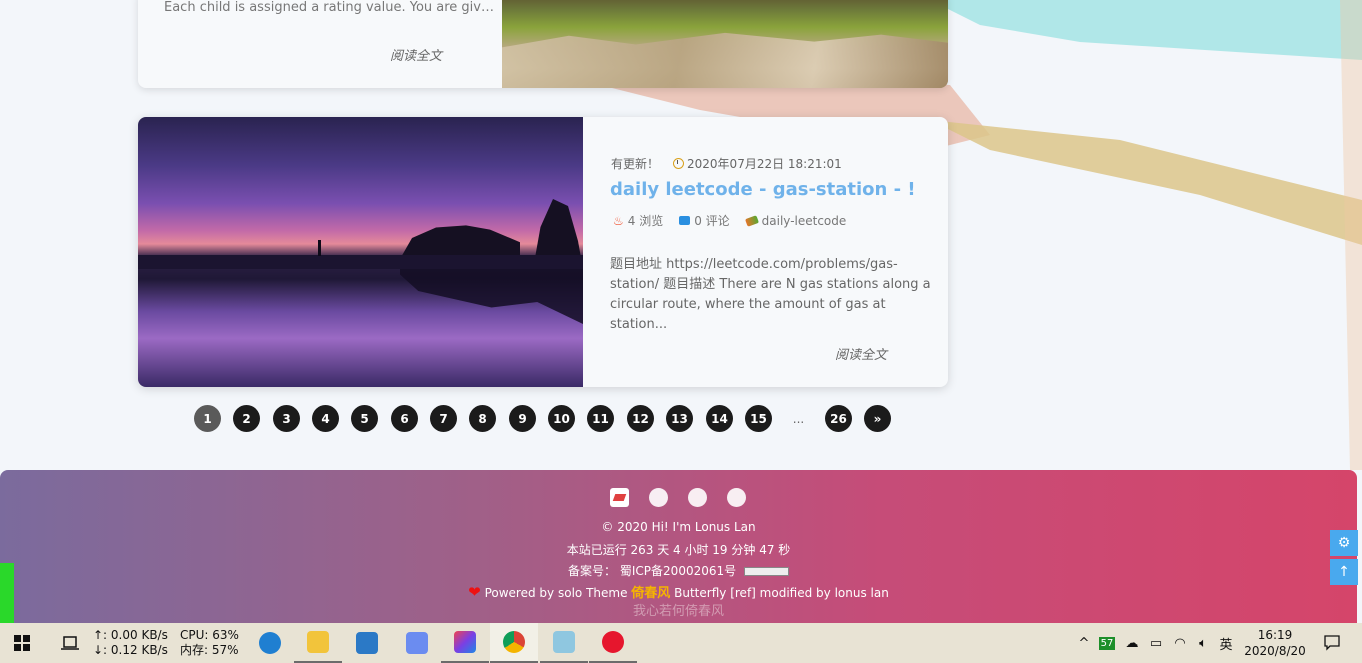  I want to click on intellij-app, so click(465, 643).